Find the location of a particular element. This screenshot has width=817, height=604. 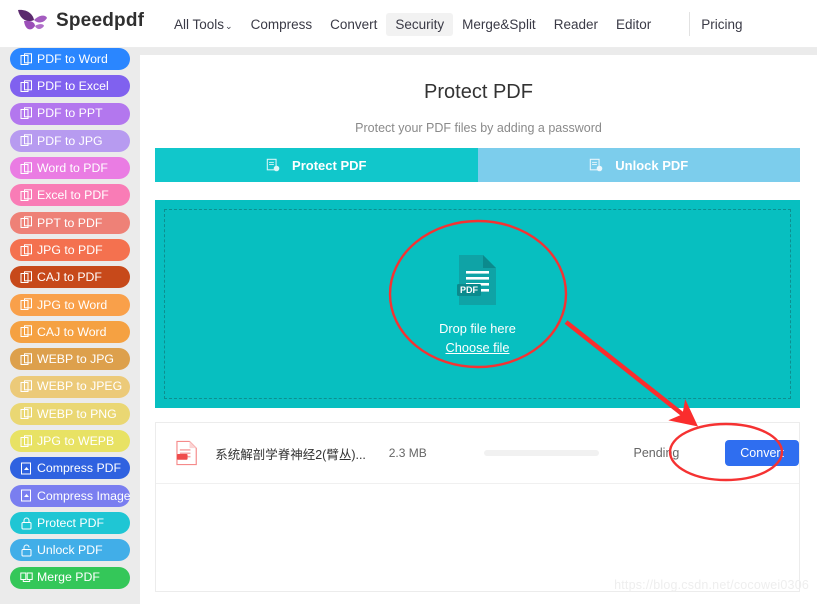

sidebar-item-pdf-to-word: PDF to Word is located at coordinates (70, 59).